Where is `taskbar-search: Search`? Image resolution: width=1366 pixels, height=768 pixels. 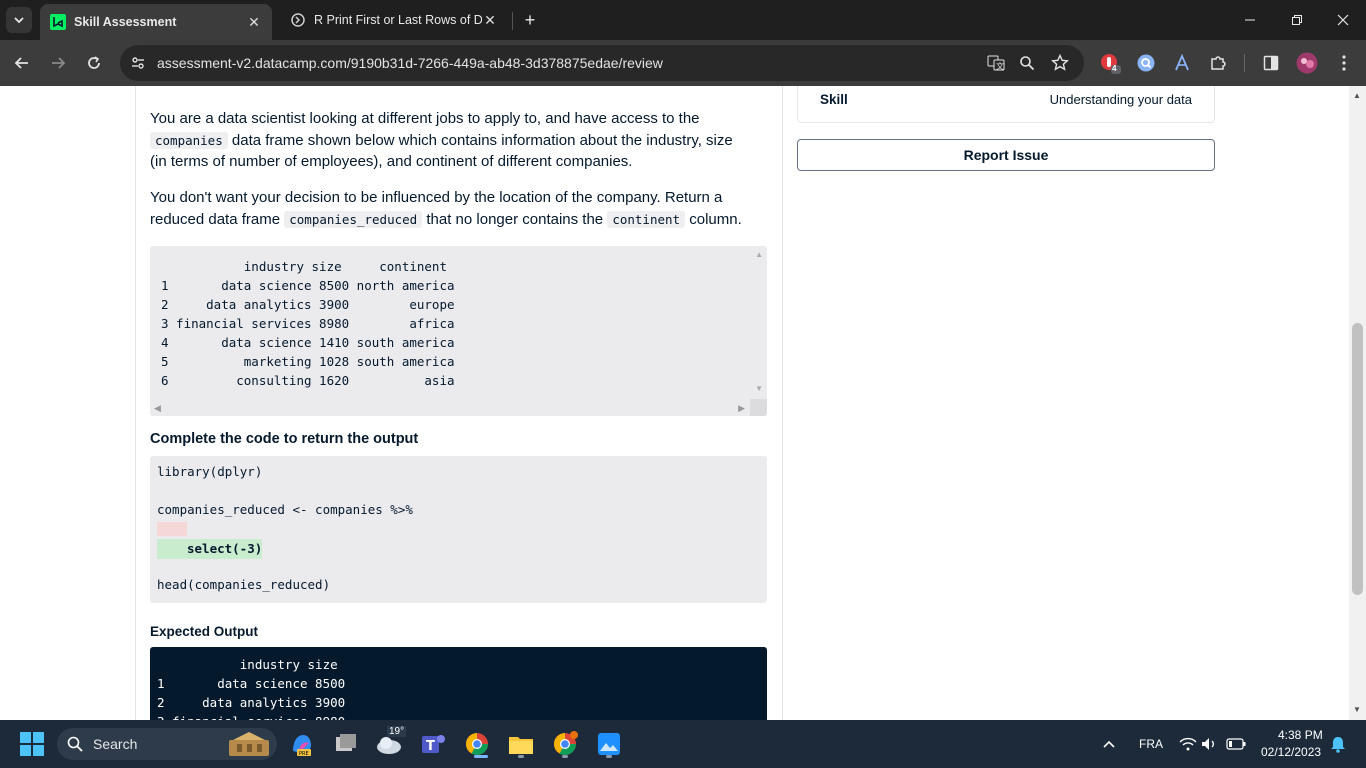 taskbar-search: Search is located at coordinates (167, 744).